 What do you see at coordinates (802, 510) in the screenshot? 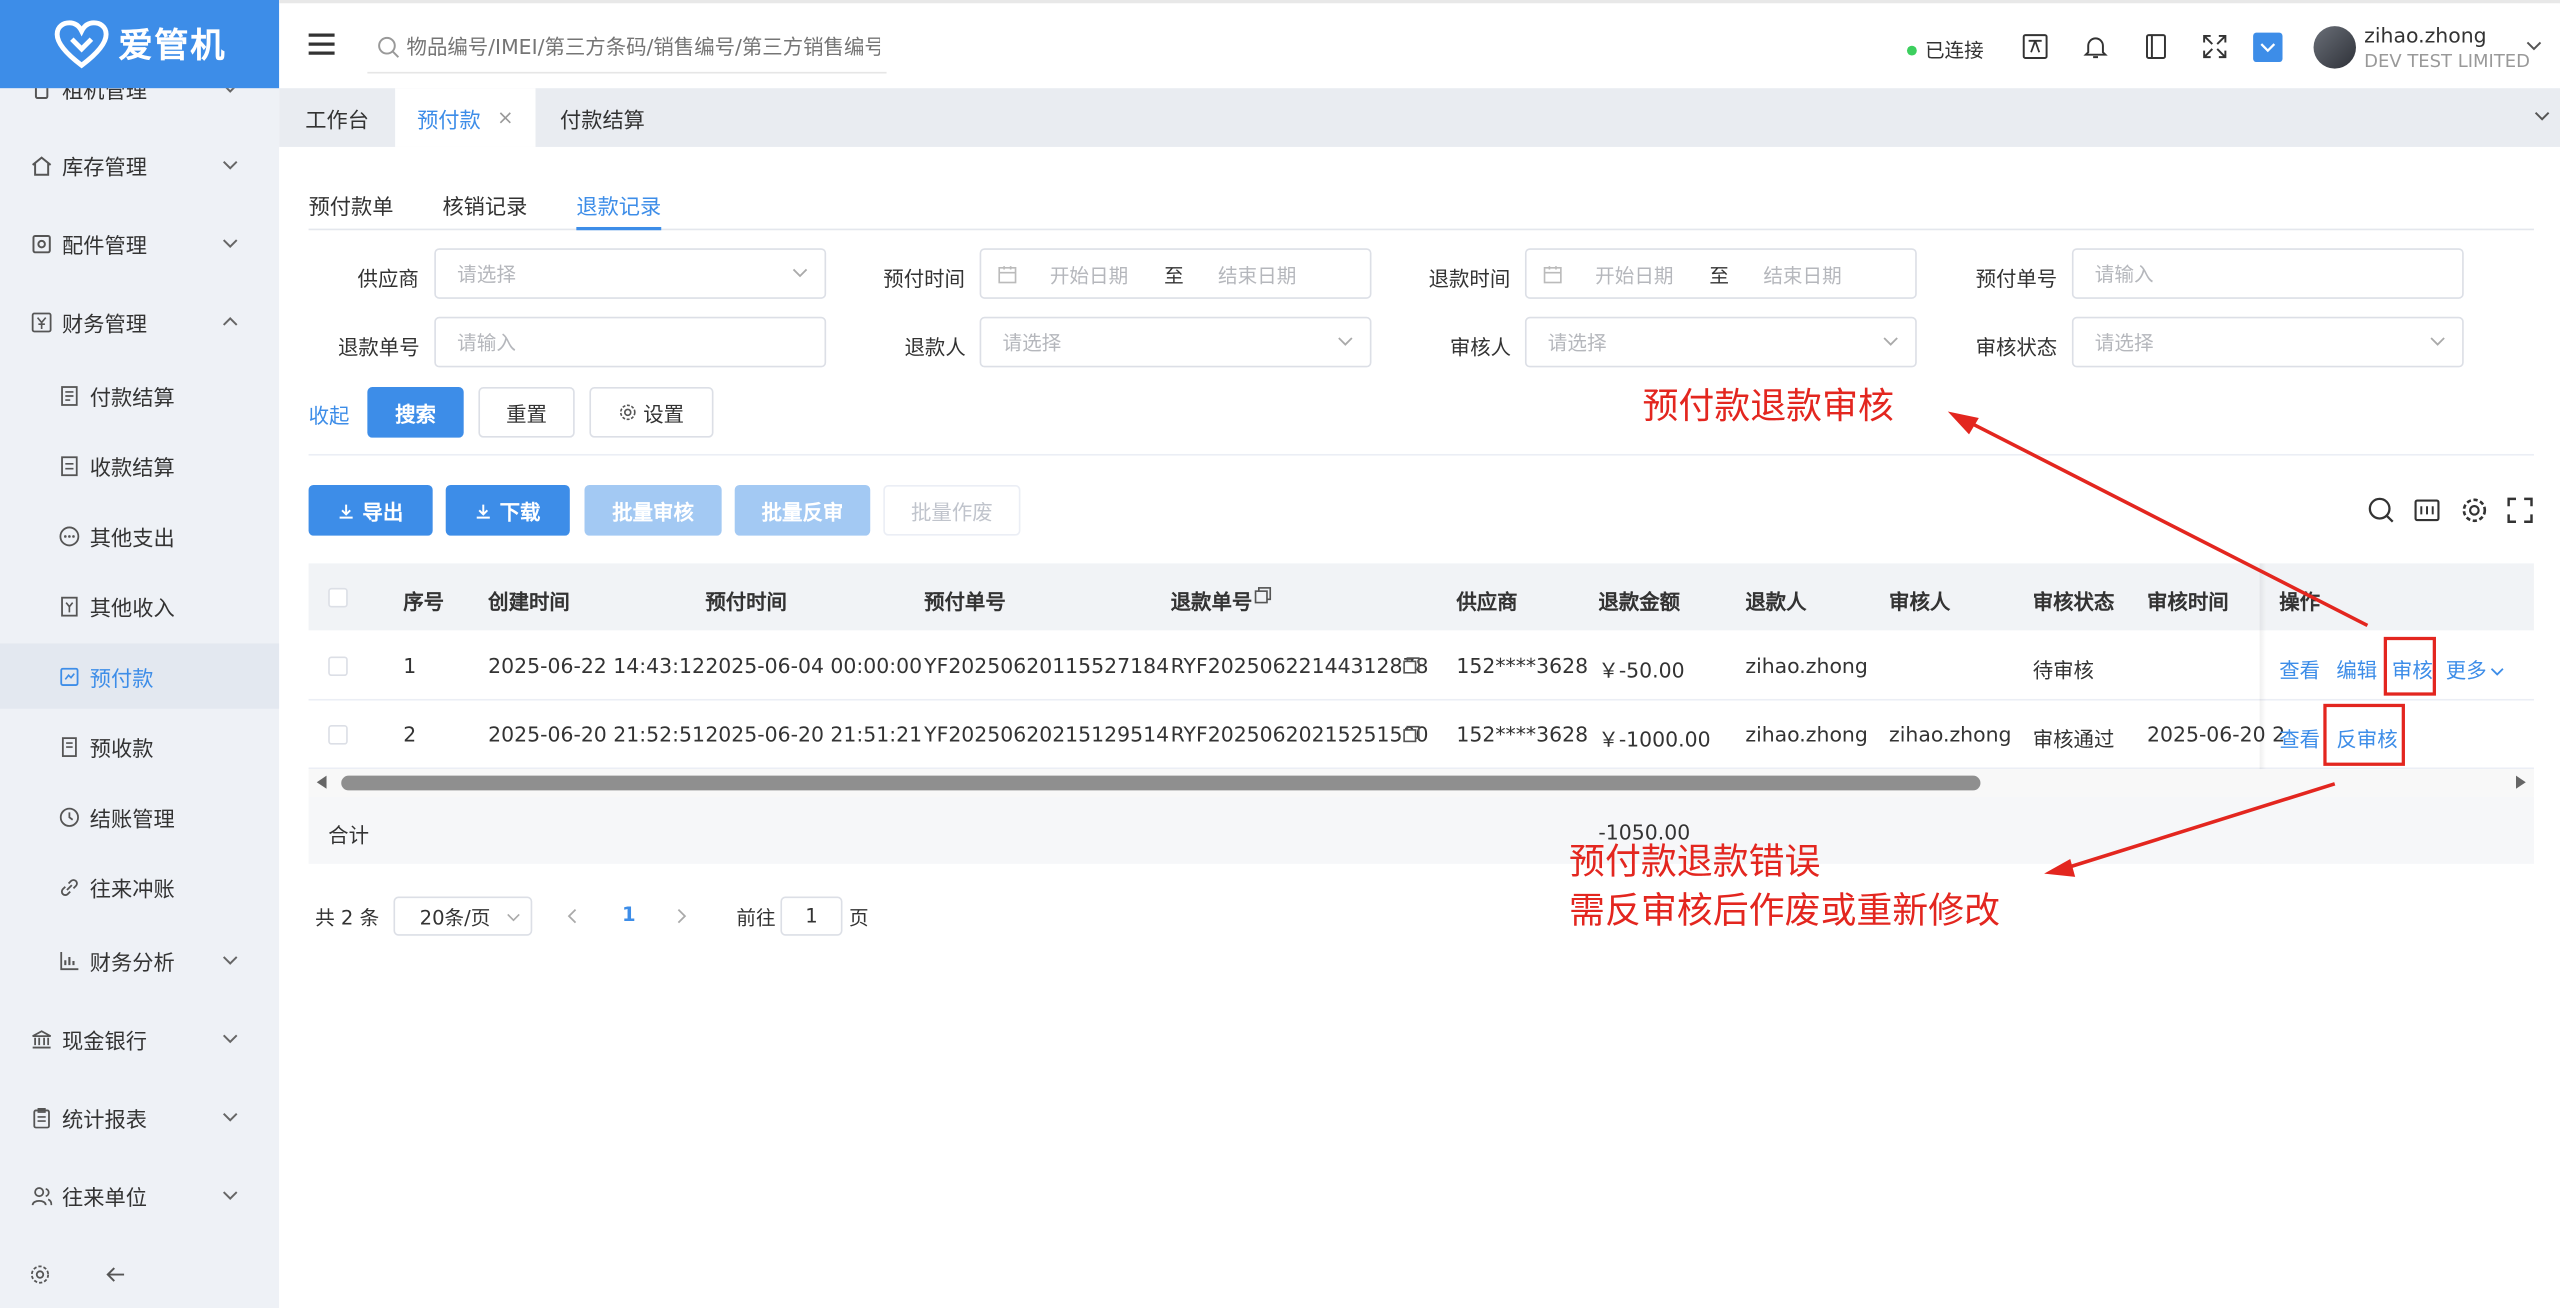
I see `batch-unreview-button: 批量反审` at bounding box center [802, 510].